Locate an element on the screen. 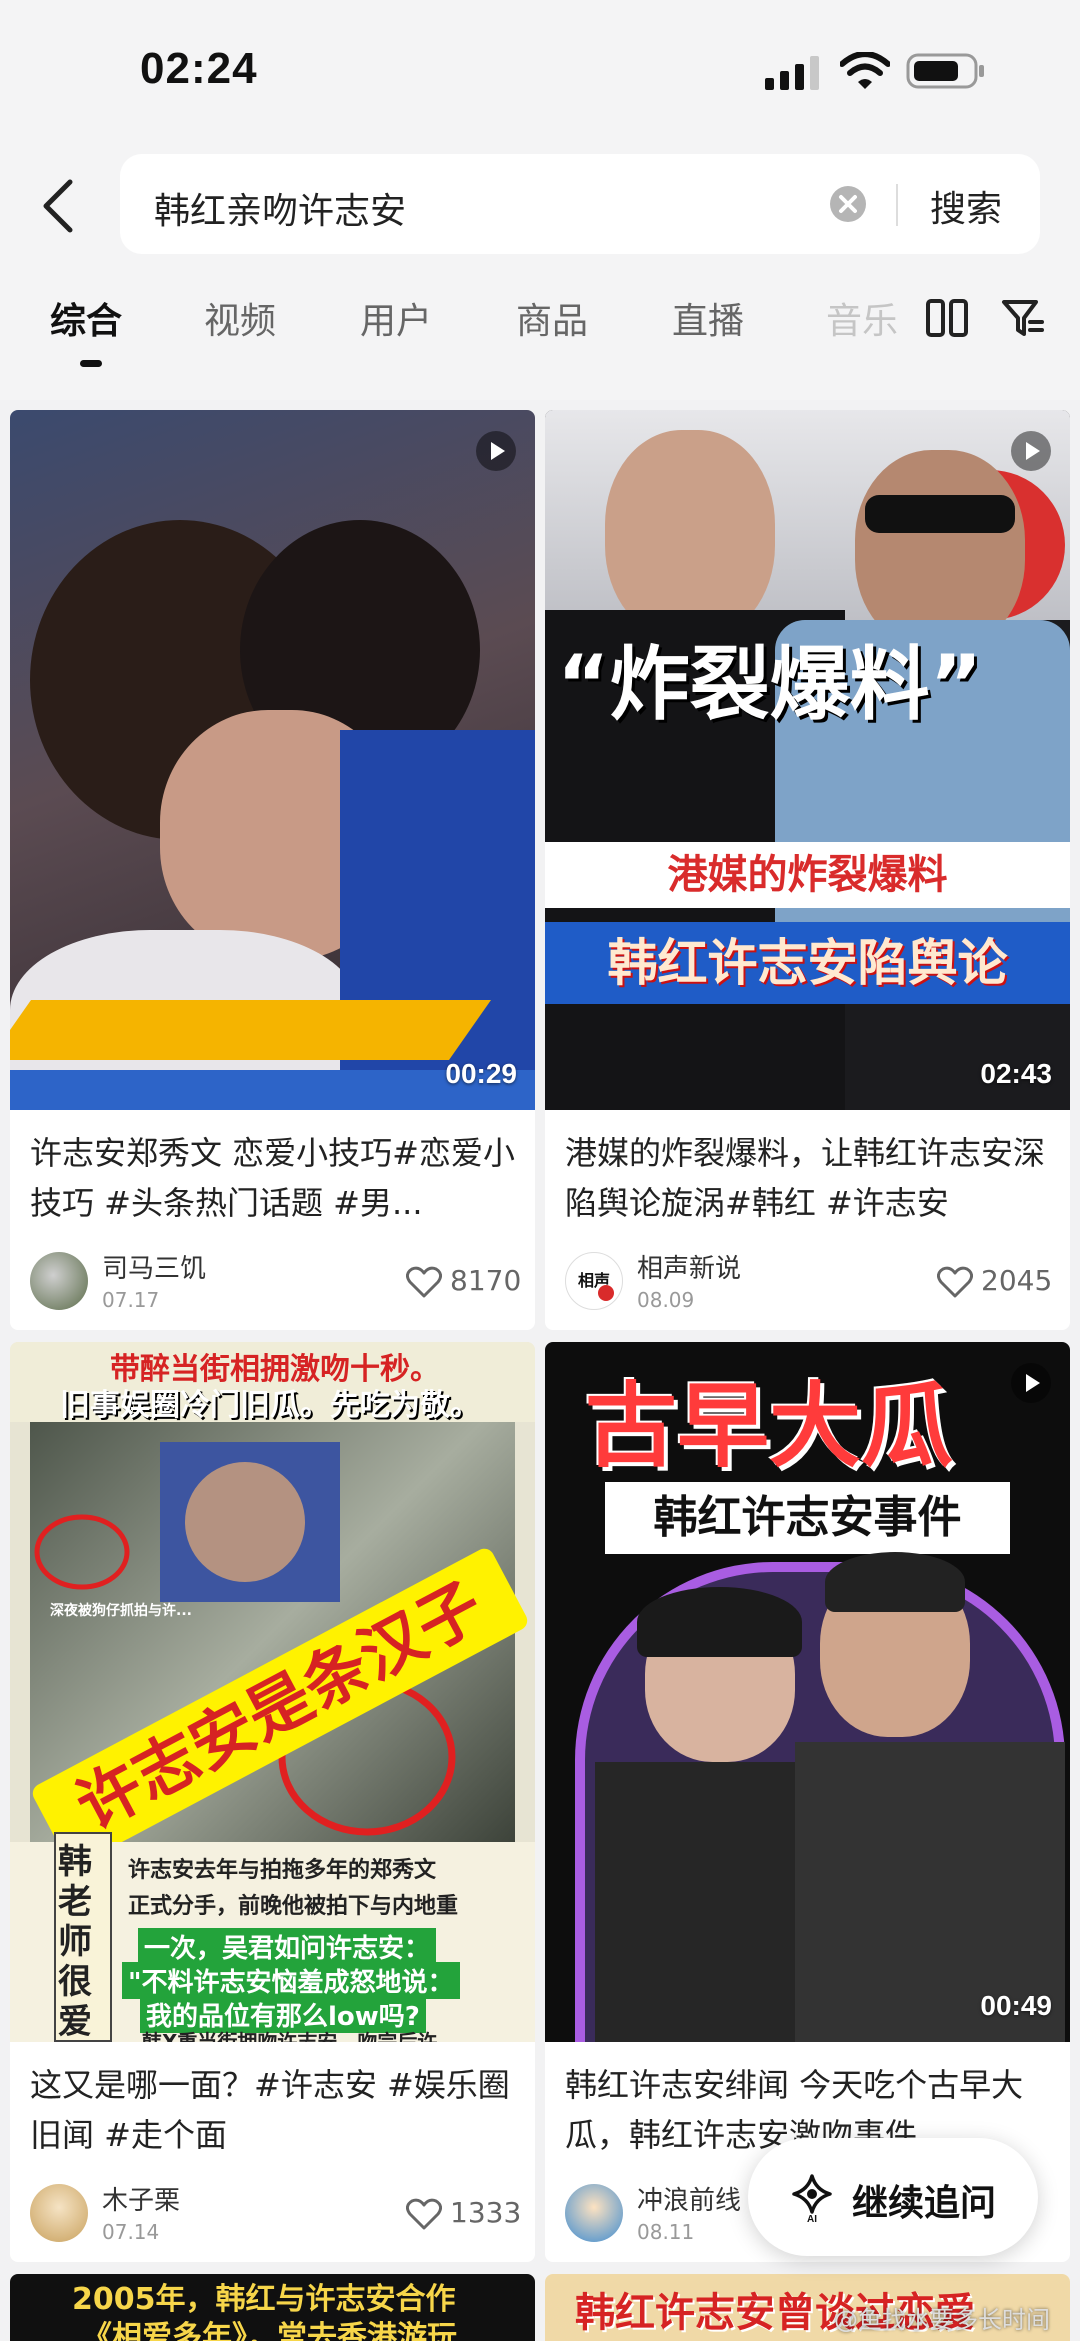  tab-comprehensive: 综合 is located at coordinates (86, 318).